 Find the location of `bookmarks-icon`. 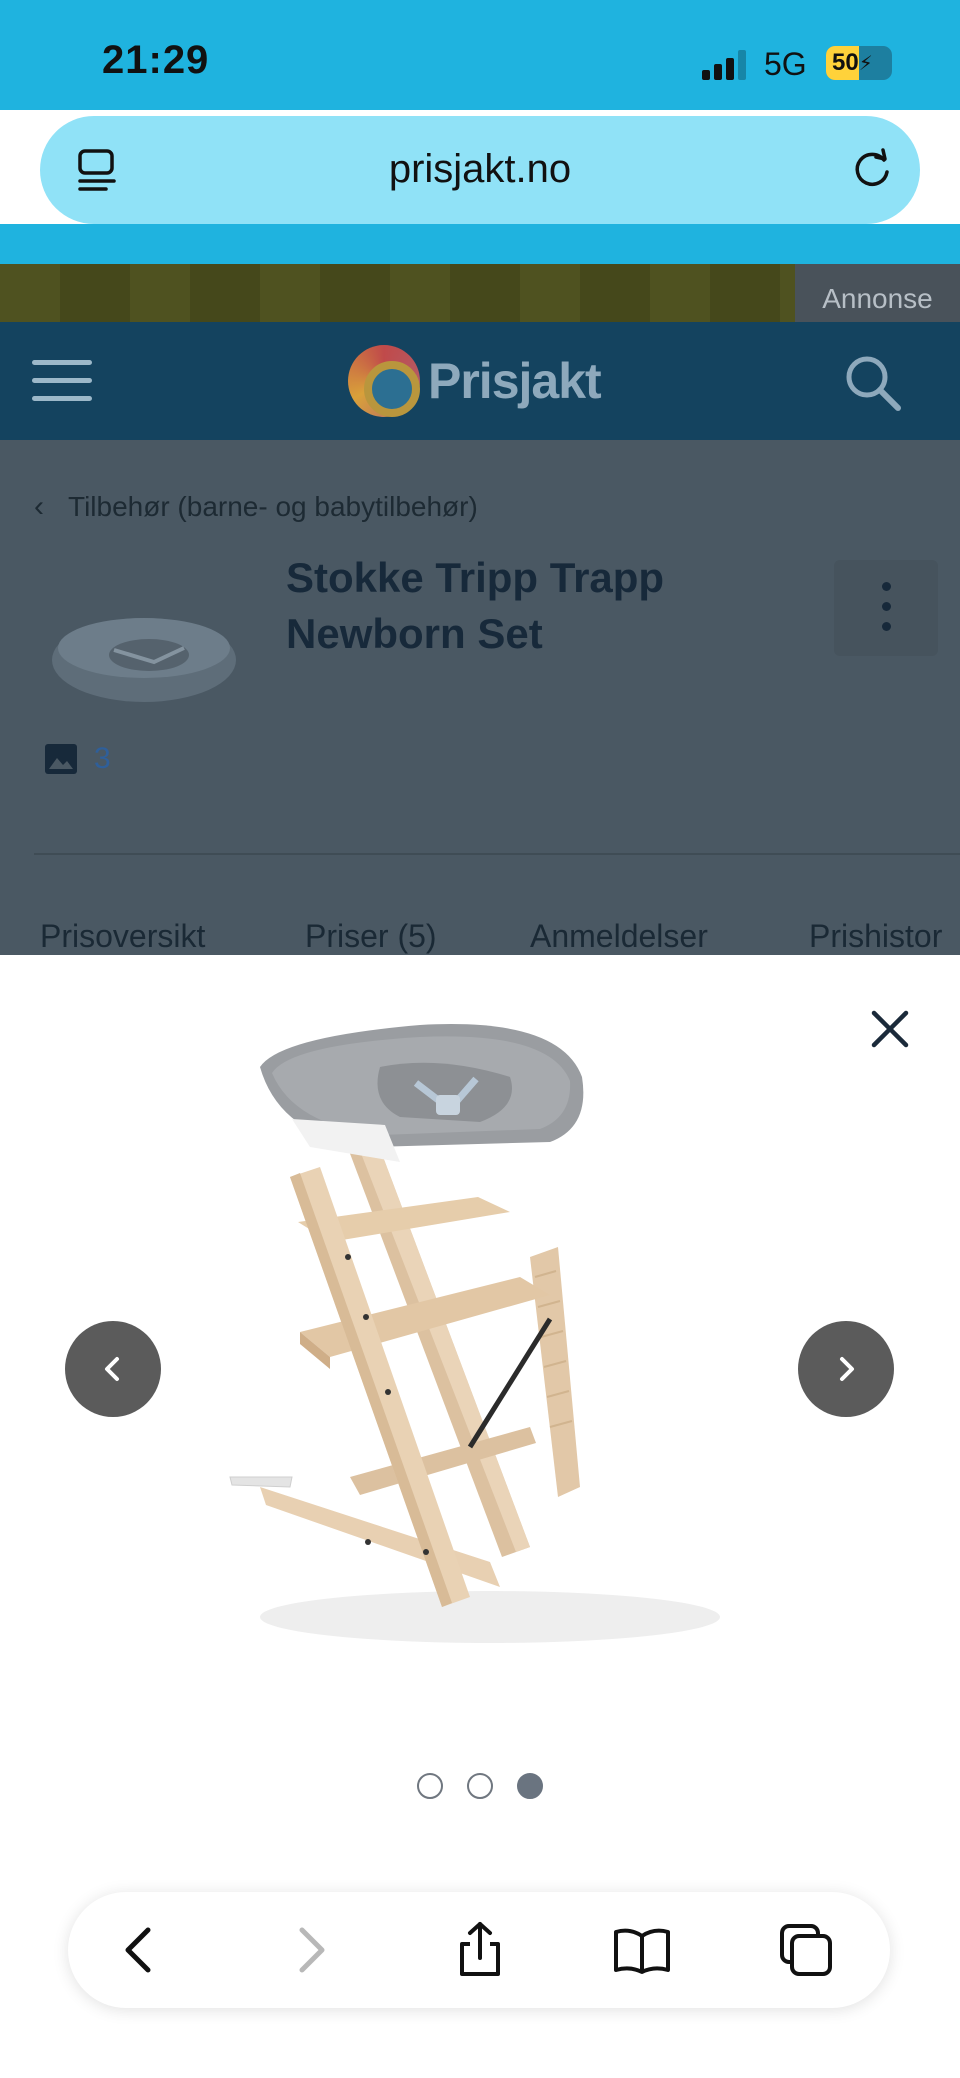

bookmarks-icon is located at coordinates (642, 1951).